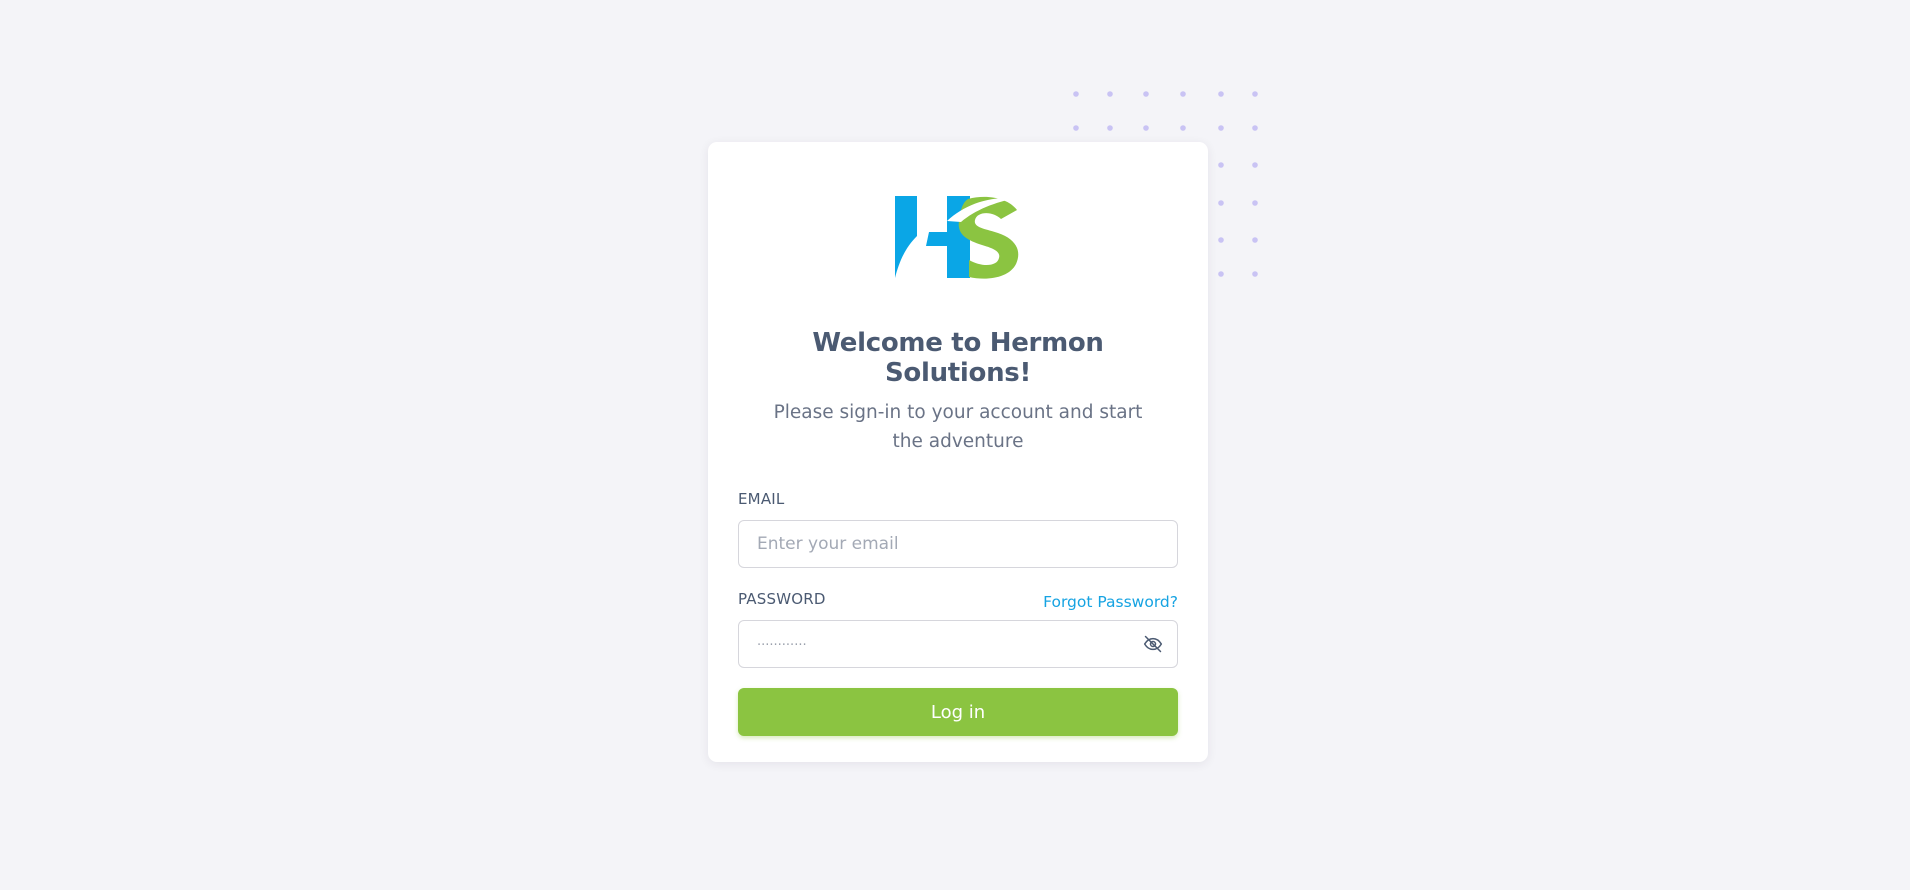 Image resolution: width=1910 pixels, height=890 pixels. Describe the element at coordinates (950, 644) in the screenshot. I see `password-input` at that location.